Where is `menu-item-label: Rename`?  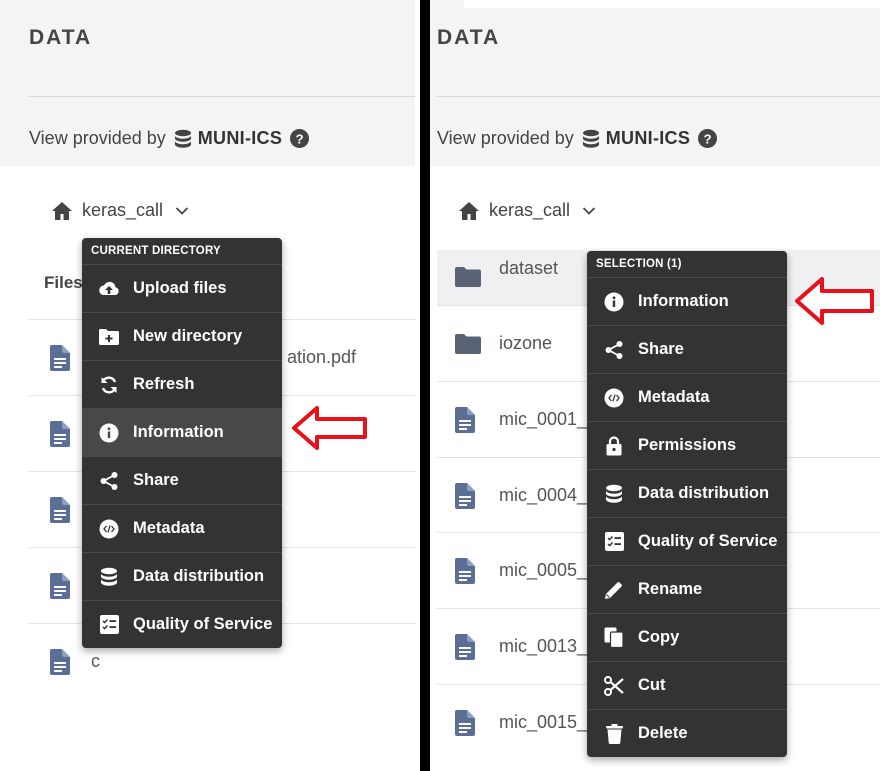
menu-item-label: Rename is located at coordinates (670, 589).